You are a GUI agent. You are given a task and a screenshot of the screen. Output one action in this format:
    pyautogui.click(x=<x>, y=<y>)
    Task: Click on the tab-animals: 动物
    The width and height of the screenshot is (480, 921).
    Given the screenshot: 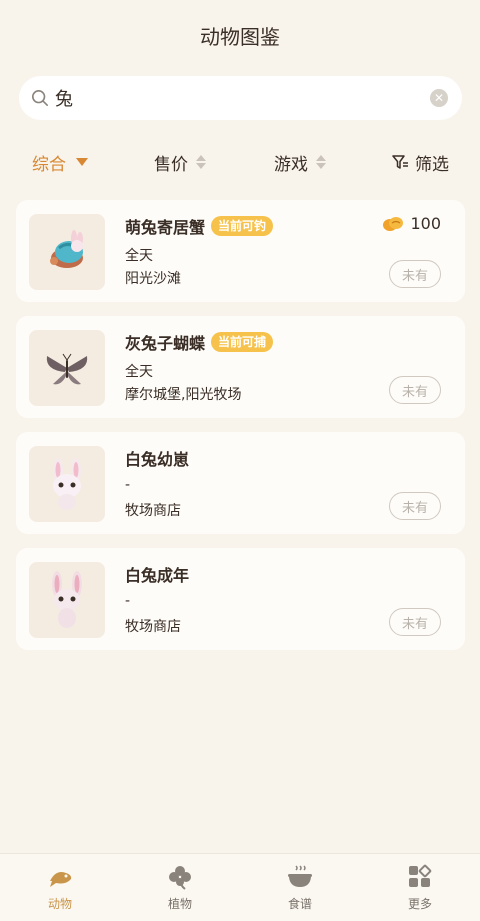 What is the action you would take?
    pyautogui.click(x=60, y=887)
    